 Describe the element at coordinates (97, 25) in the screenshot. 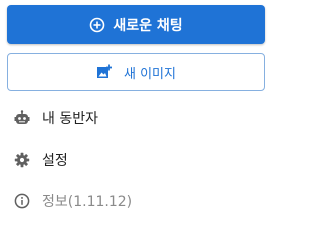

I see `add-circle-icon` at that location.